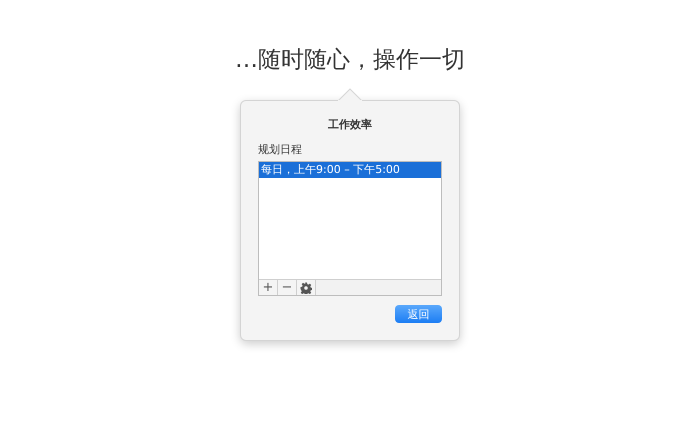  I want to click on popover-title: 工作效率, so click(350, 124).